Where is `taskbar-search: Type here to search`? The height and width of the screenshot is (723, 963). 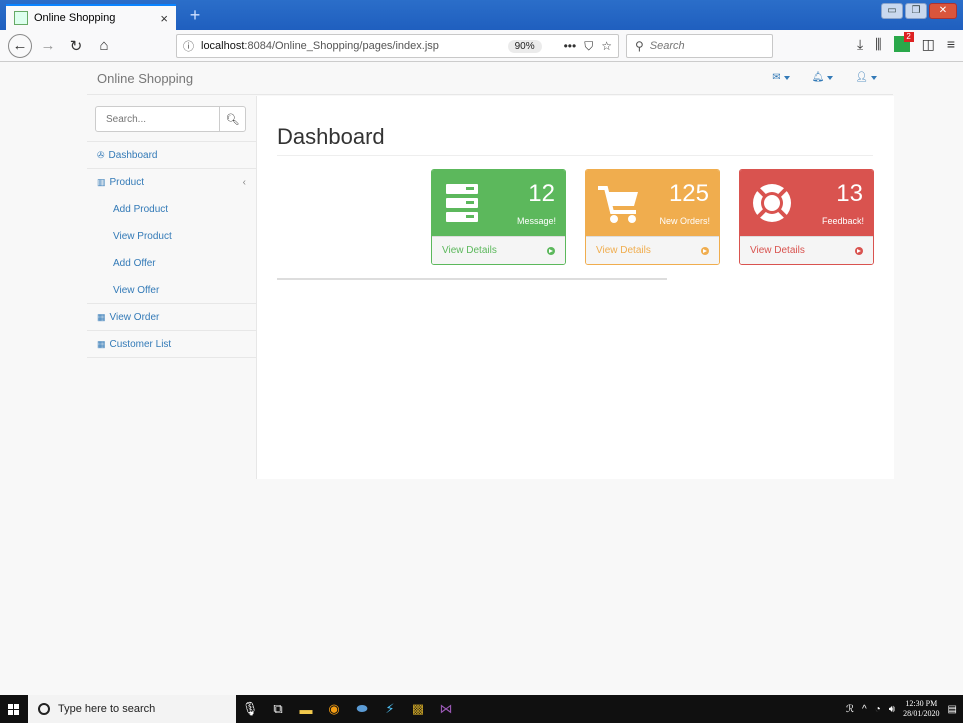 taskbar-search: Type here to search is located at coordinates (132, 709).